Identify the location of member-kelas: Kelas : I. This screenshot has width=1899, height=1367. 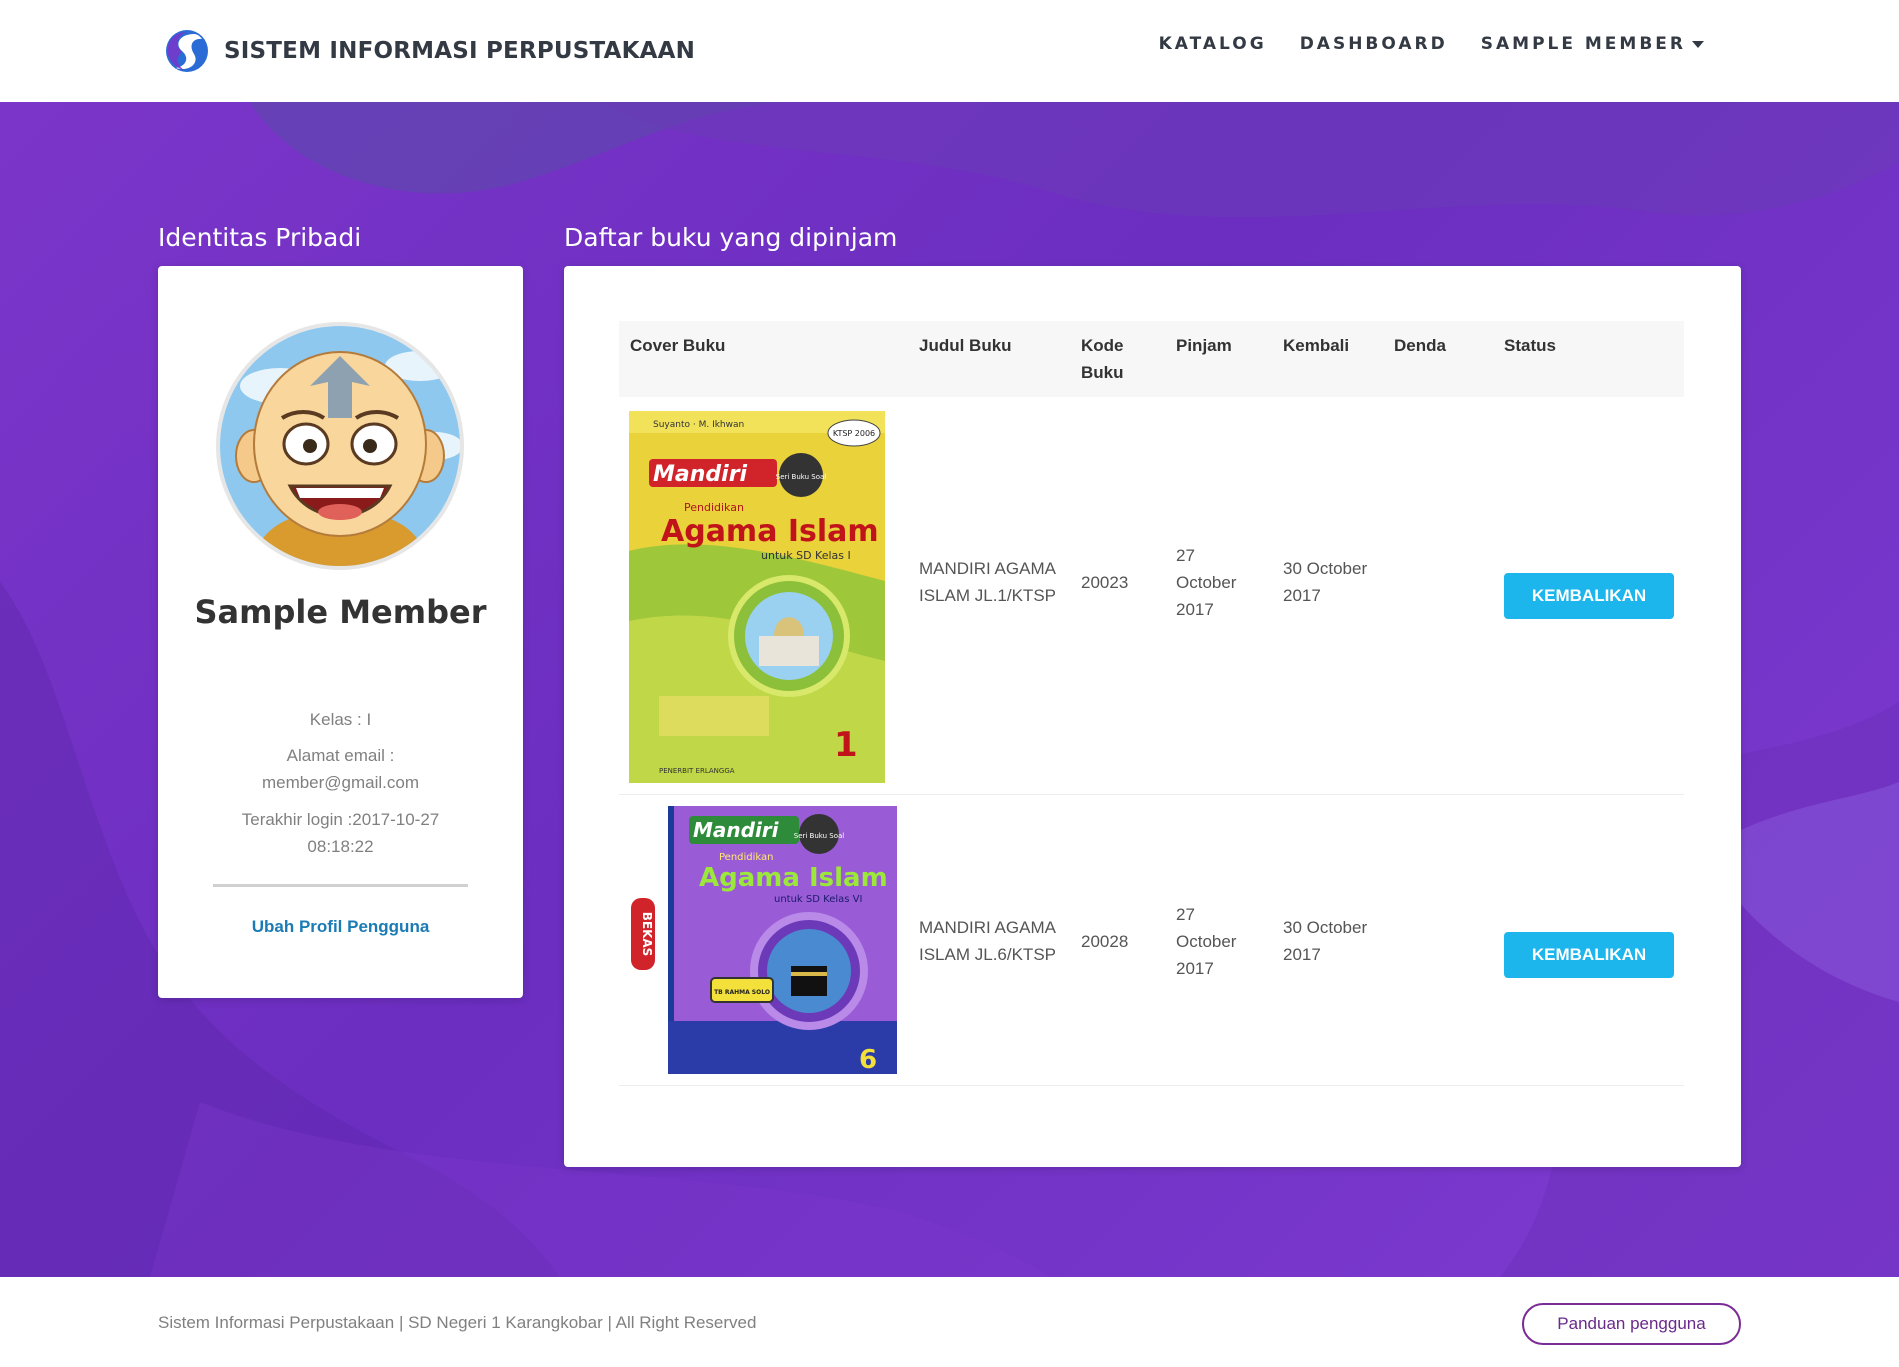
(340, 719).